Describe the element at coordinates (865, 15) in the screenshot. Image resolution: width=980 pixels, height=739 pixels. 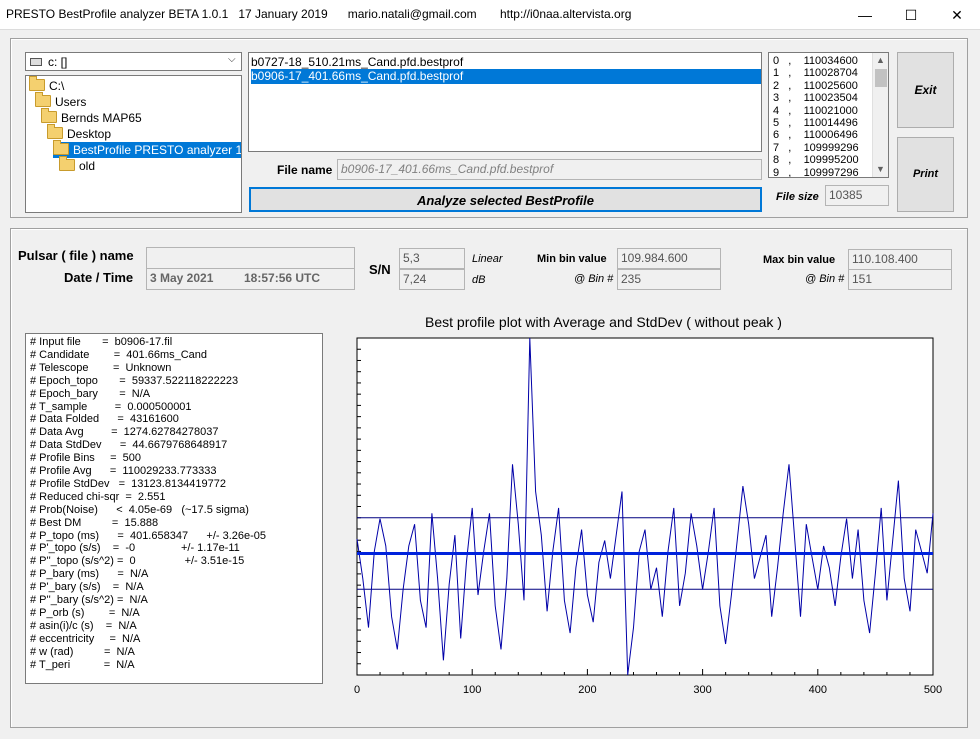
I see `minimize-button: —` at that location.